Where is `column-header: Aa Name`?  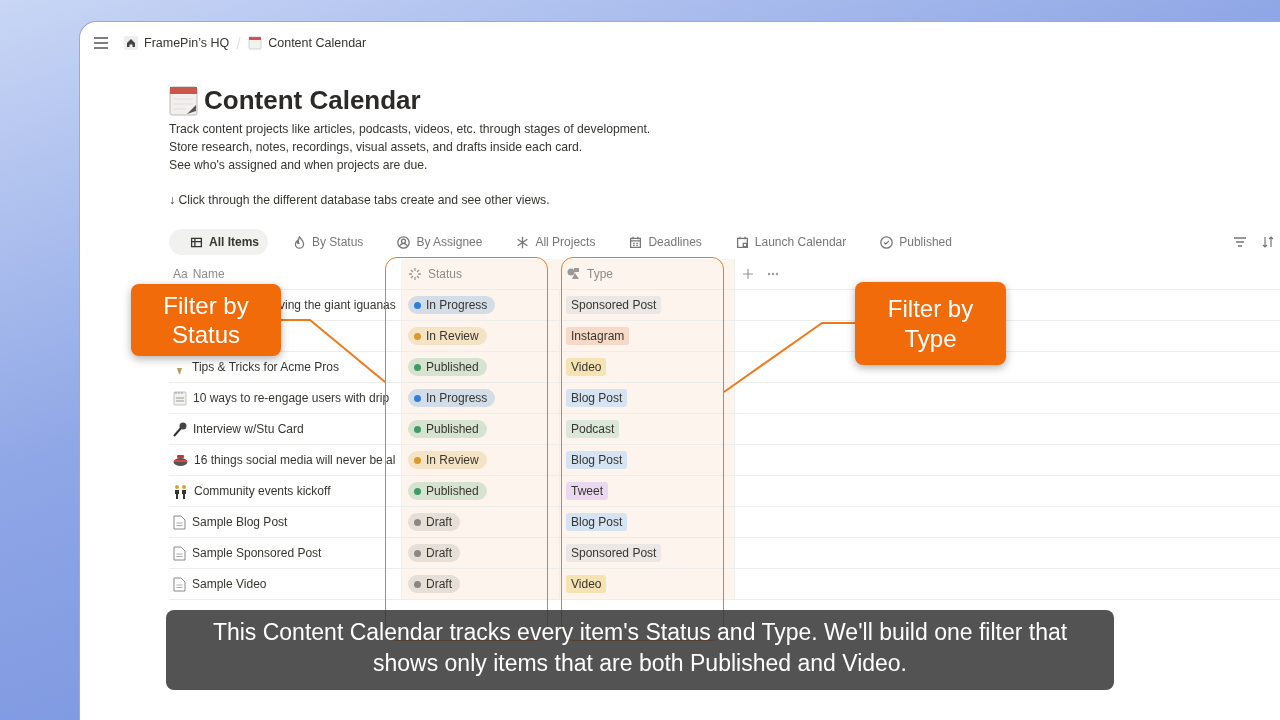 column-header: Aa Name is located at coordinates (199, 274).